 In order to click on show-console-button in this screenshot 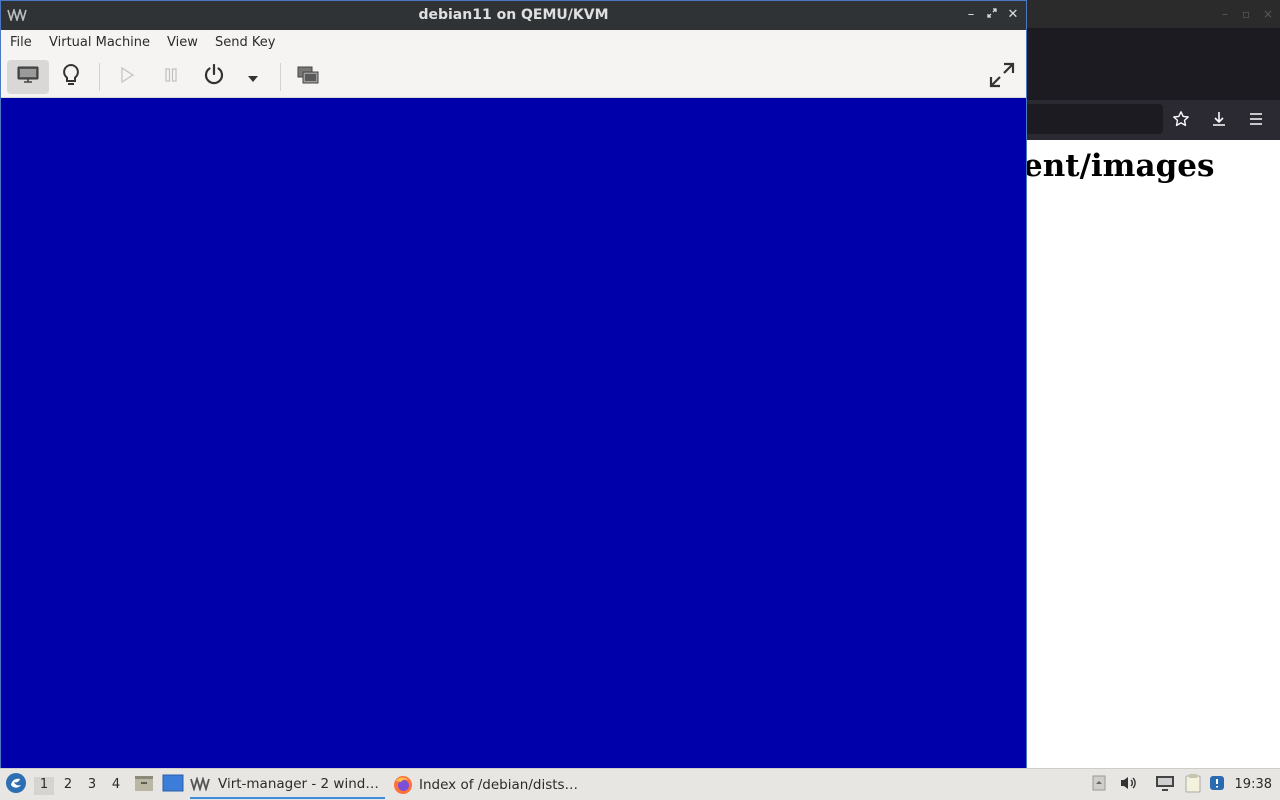, I will do `click(28, 77)`.